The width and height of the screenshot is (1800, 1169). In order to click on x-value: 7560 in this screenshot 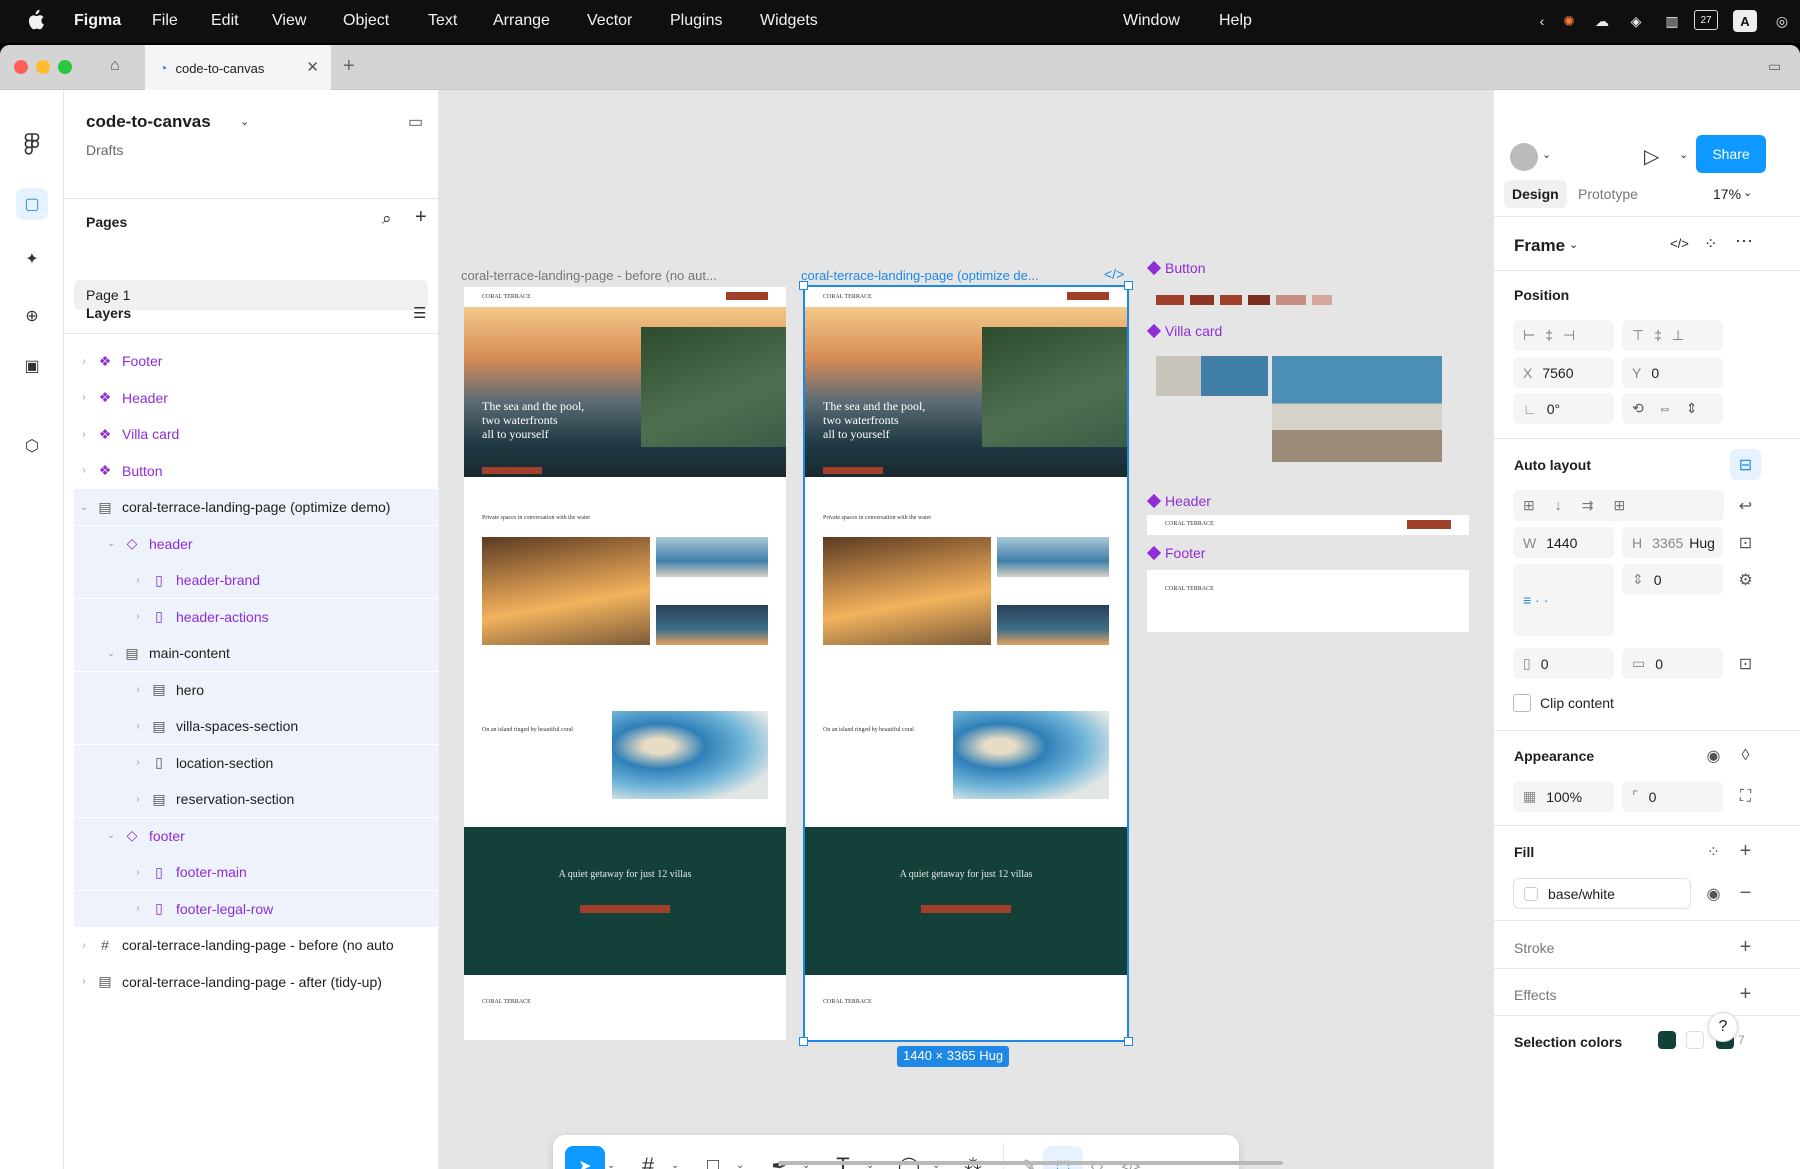, I will do `click(1557, 373)`.